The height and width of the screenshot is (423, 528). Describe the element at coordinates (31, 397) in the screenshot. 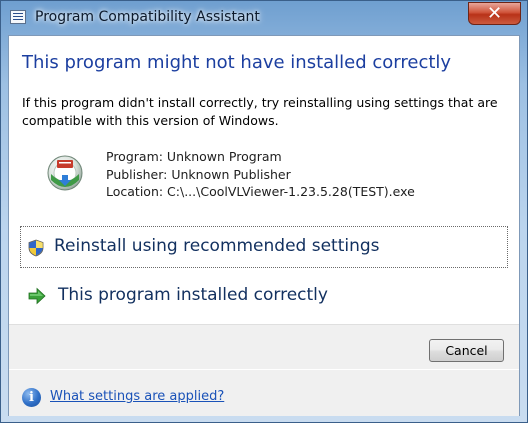

I see `info-icon: i` at that location.